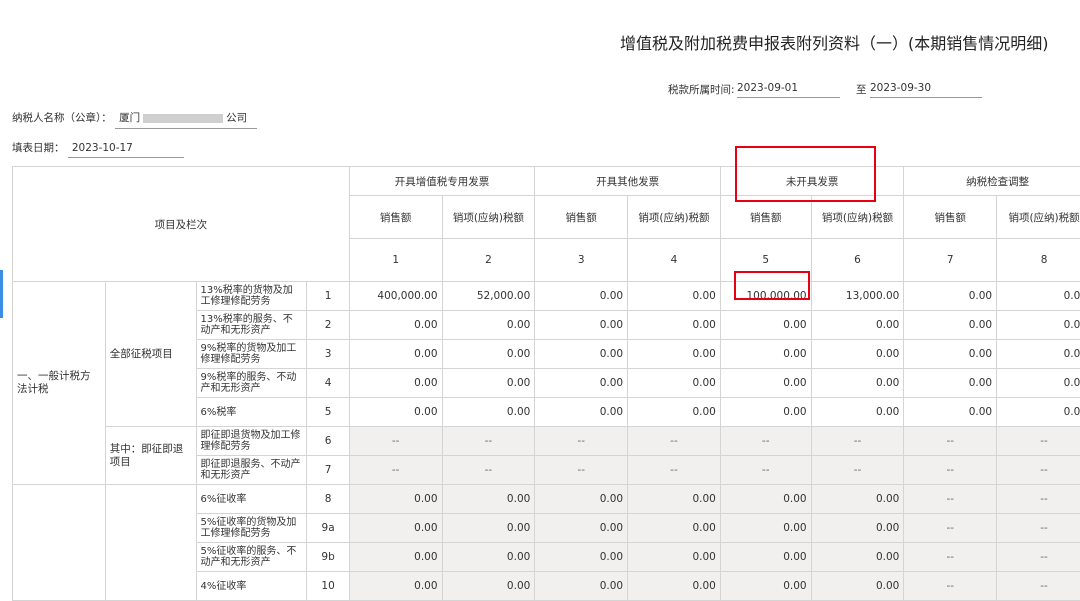  Describe the element at coordinates (857, 260) in the screenshot. I see `column-number: 6` at that location.